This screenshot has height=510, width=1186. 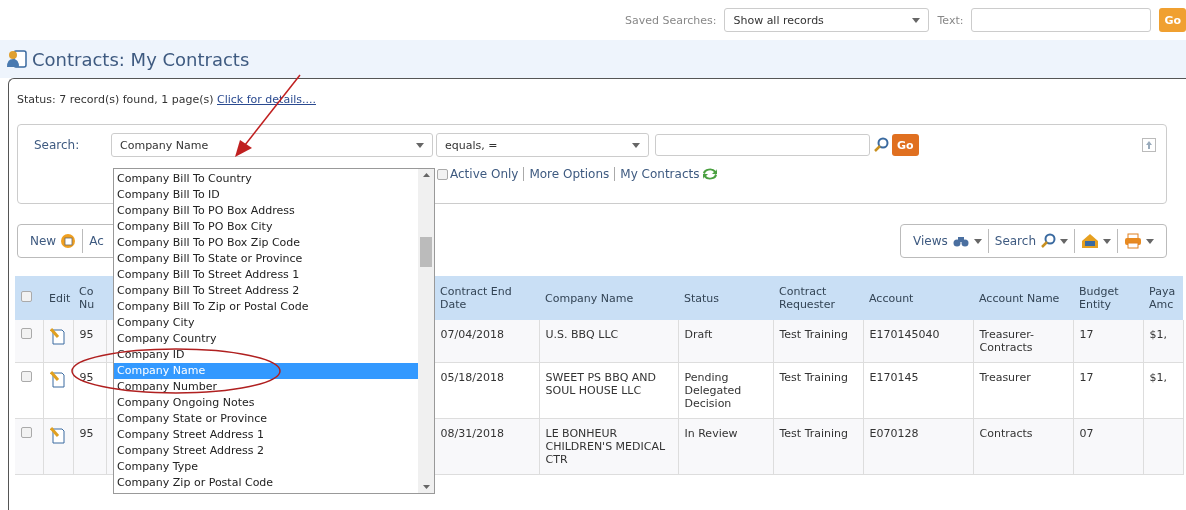 What do you see at coordinates (670, 20) in the screenshot?
I see `saved-searches-label: Saved Searches:` at bounding box center [670, 20].